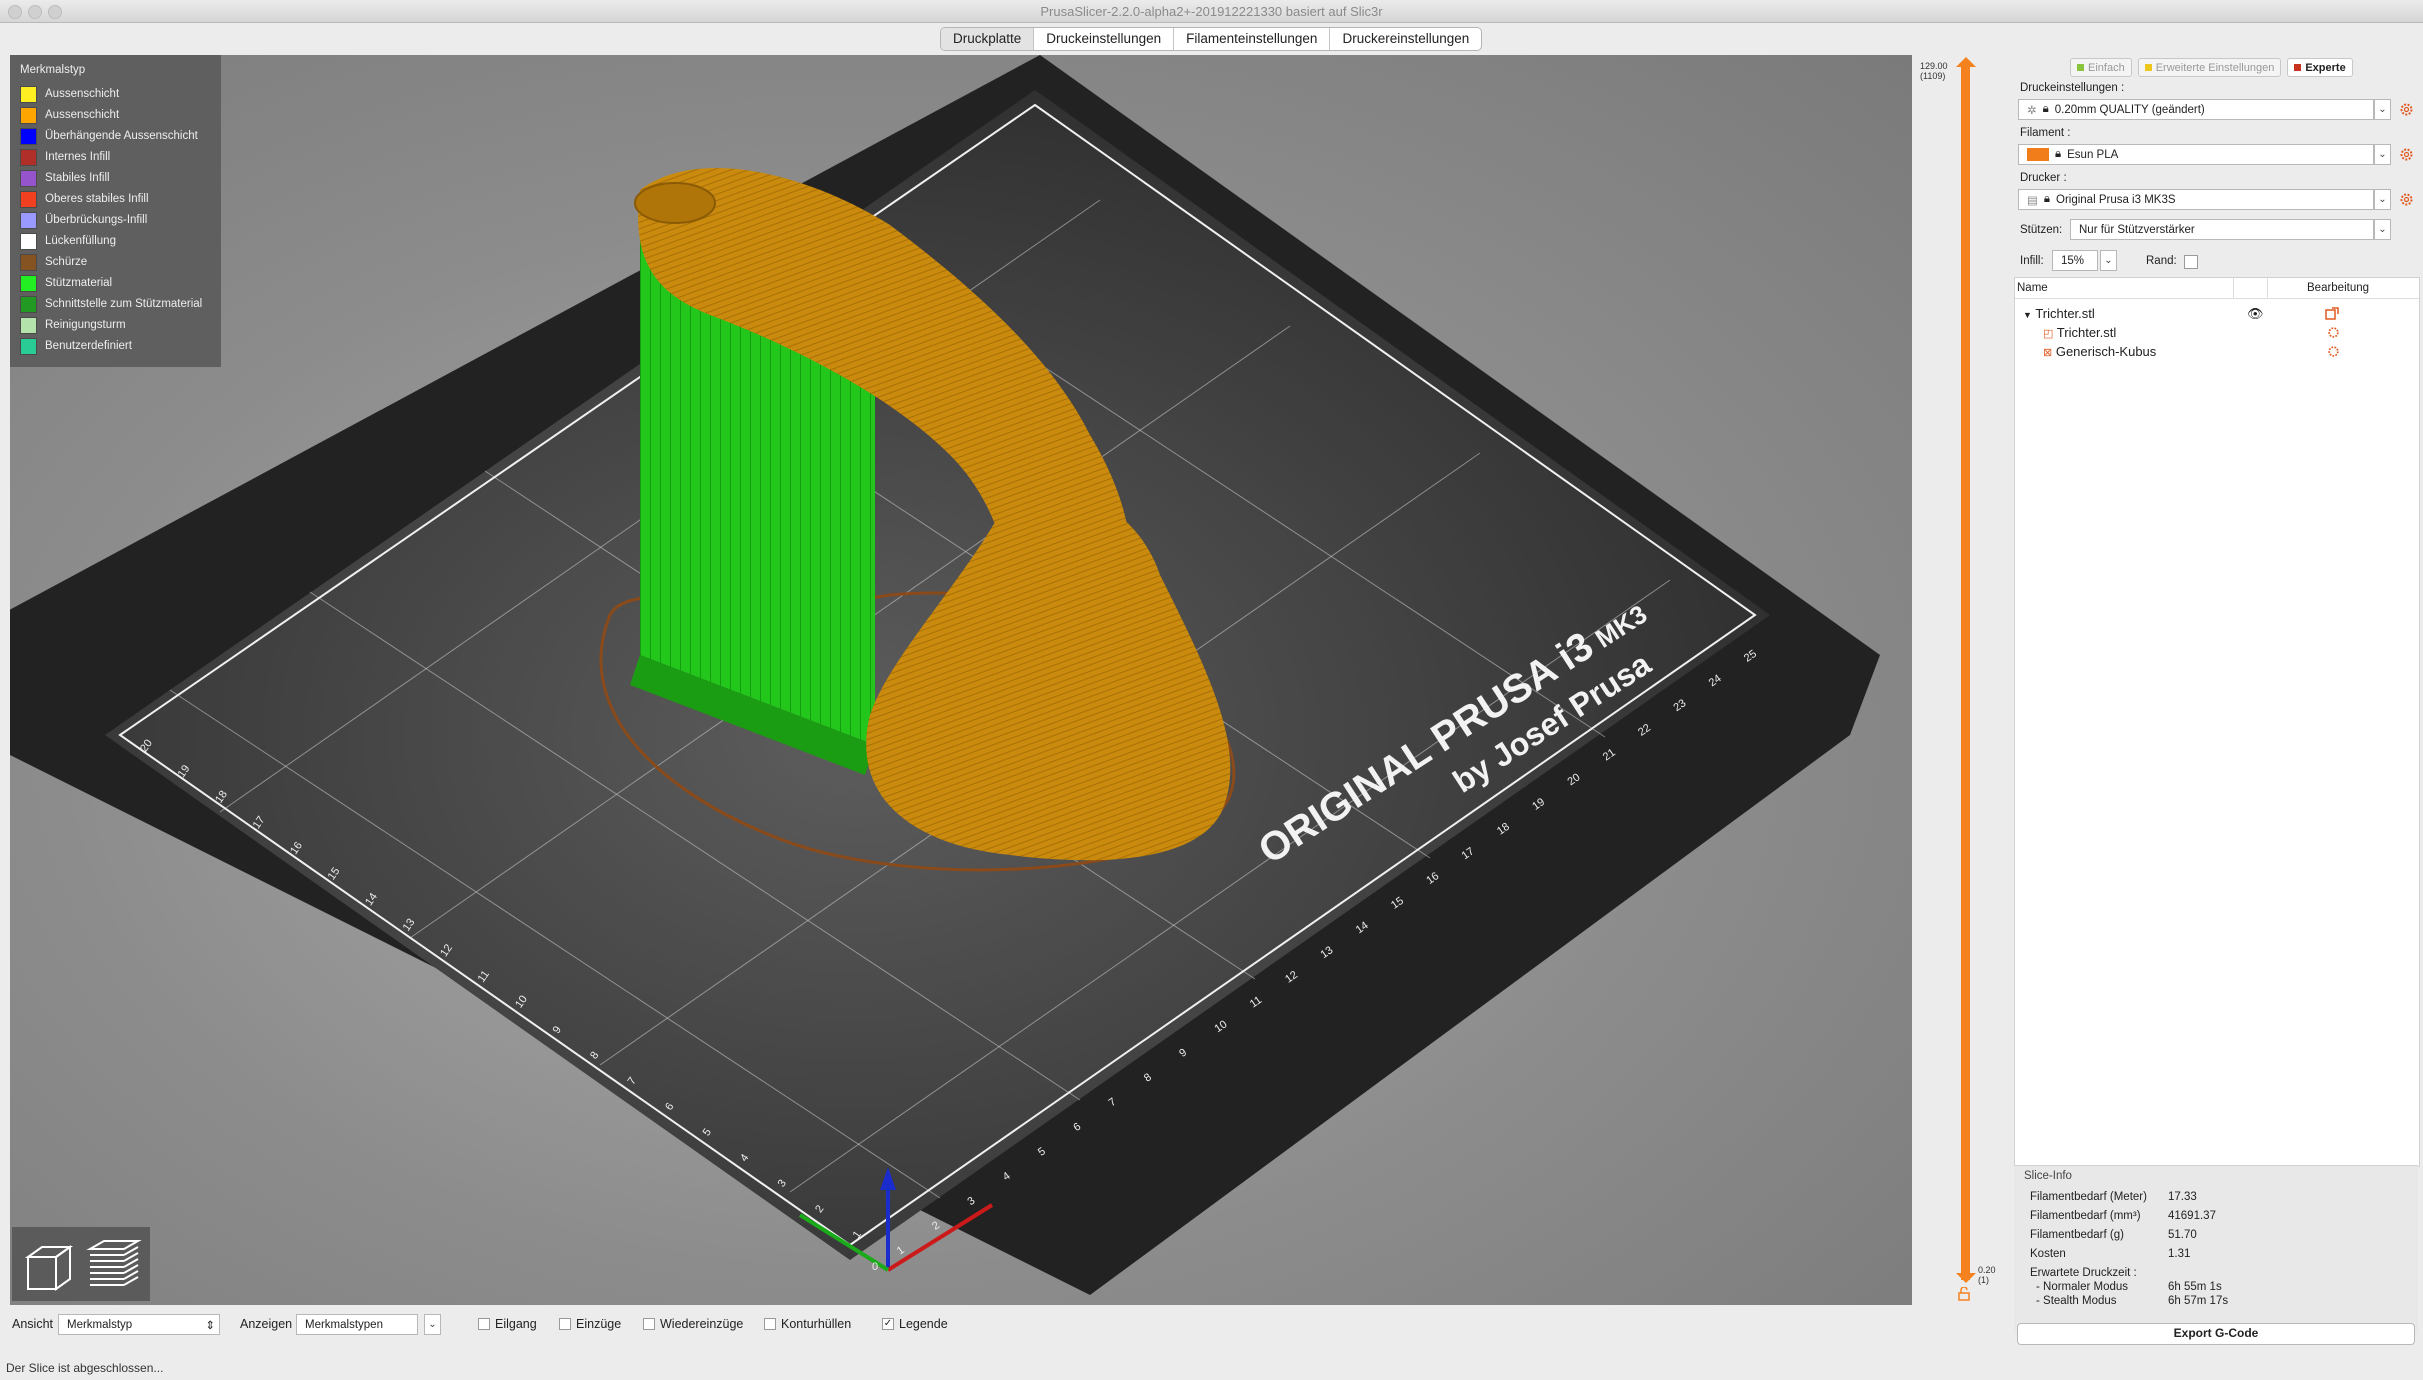 The width and height of the screenshot is (2423, 1380). What do you see at coordinates (49, 1268) in the screenshot?
I see `cube-icon` at bounding box center [49, 1268].